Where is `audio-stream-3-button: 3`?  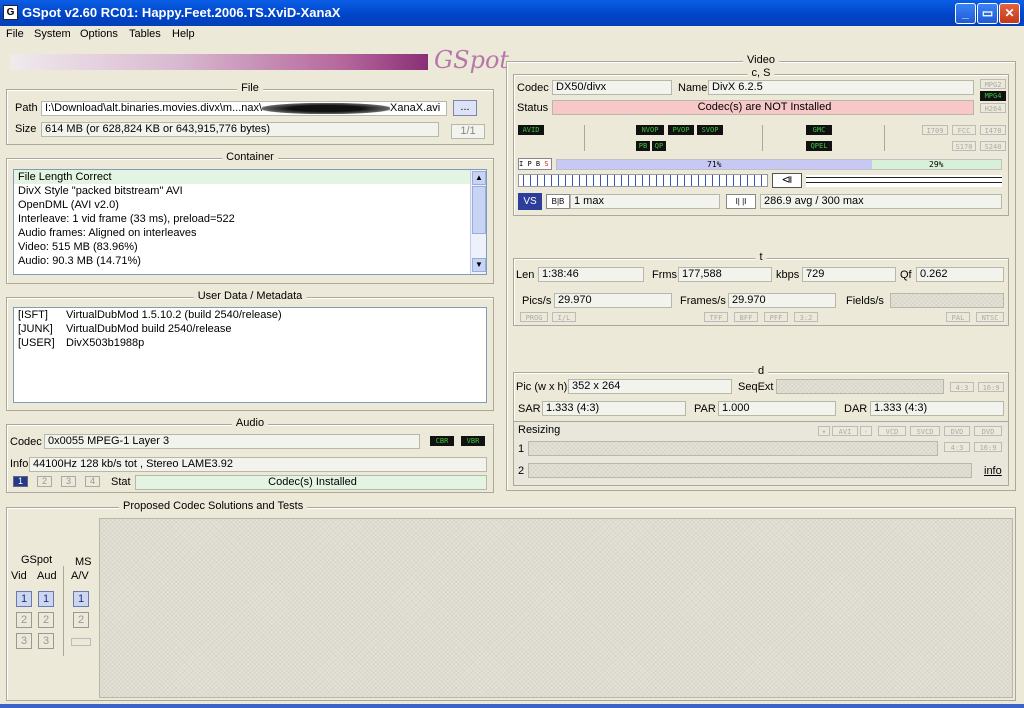
audio-stream-3-button: 3 is located at coordinates (68, 481).